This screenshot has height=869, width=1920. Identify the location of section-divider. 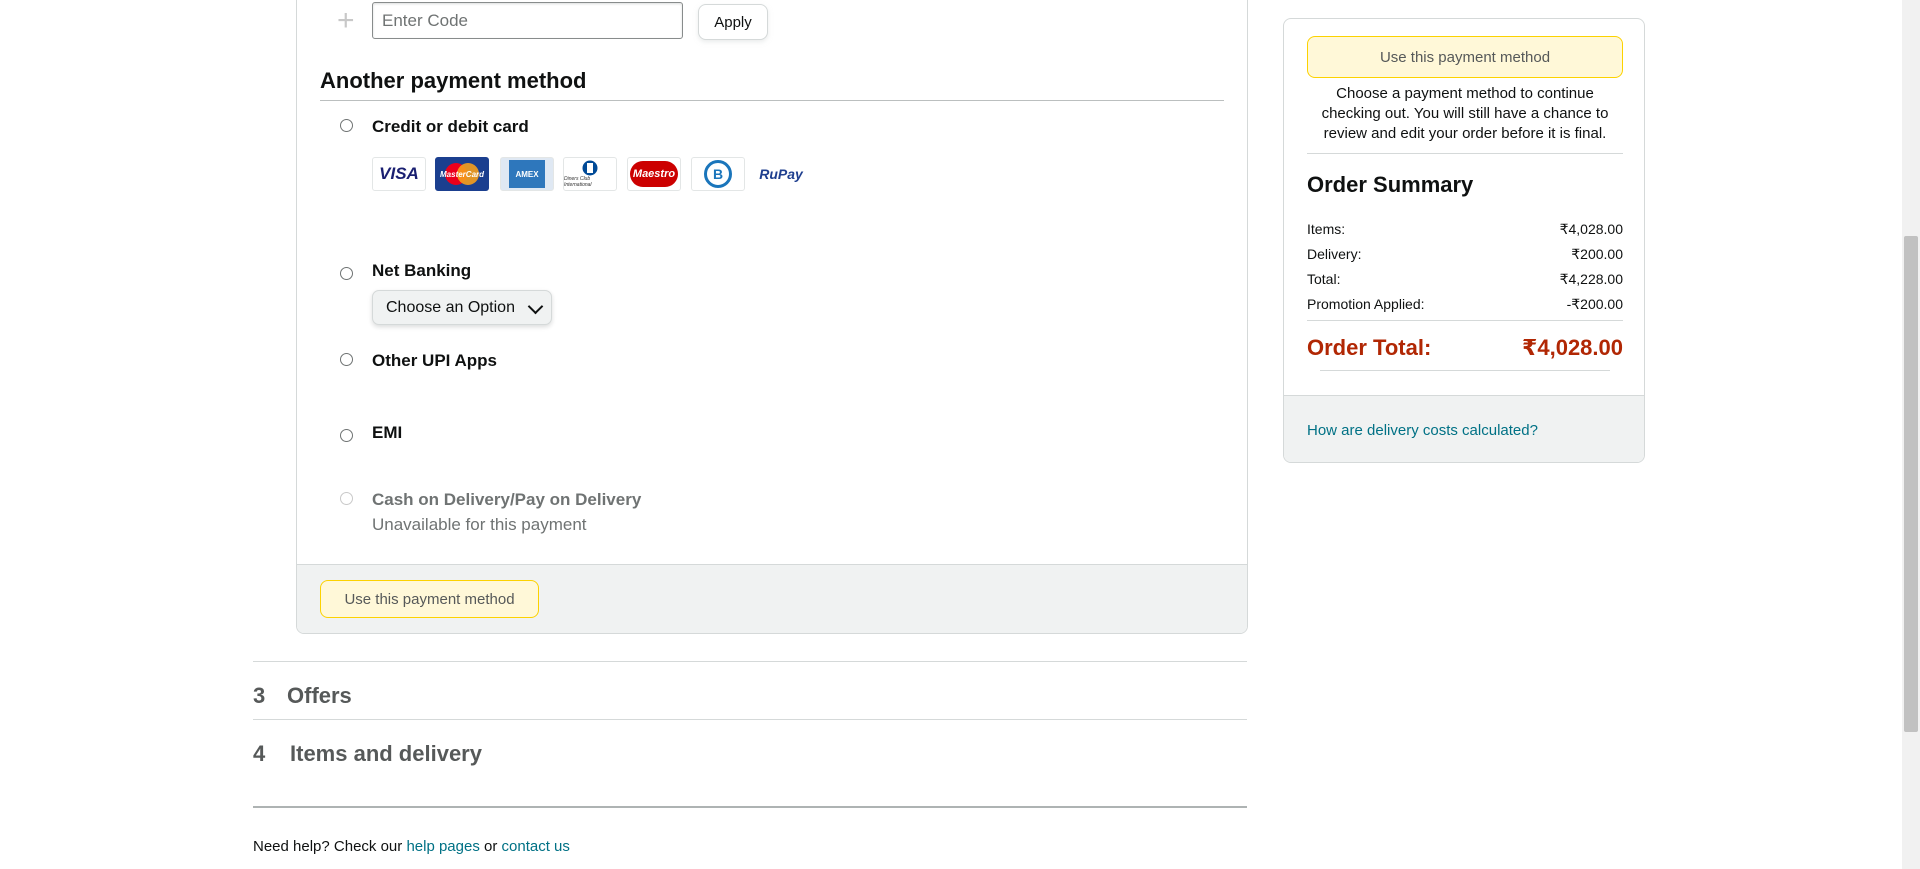
(772, 100).